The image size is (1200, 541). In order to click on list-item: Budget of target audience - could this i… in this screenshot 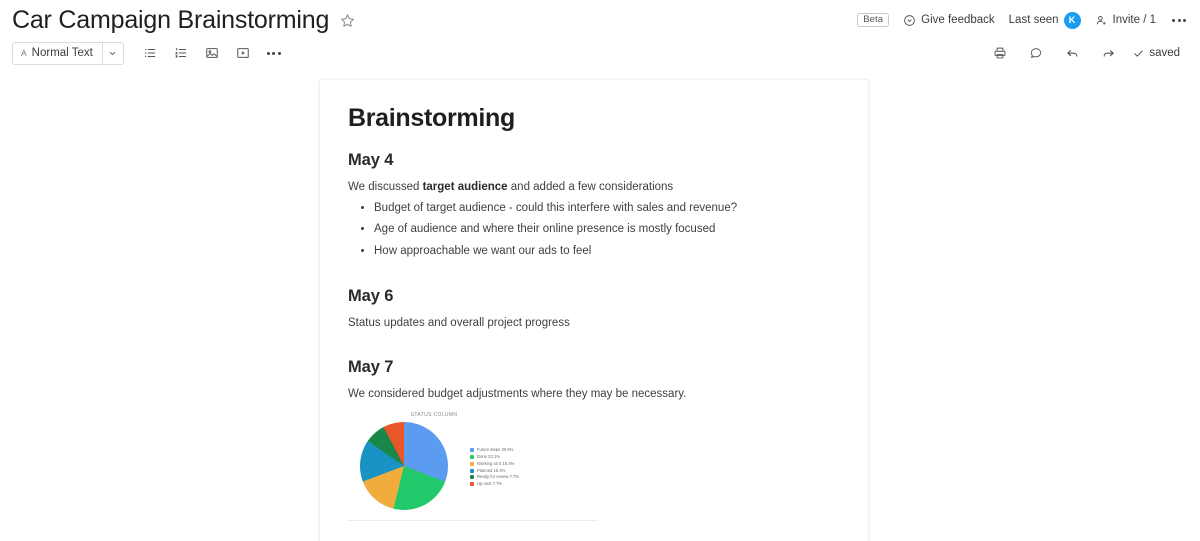, I will do `click(601, 208)`.